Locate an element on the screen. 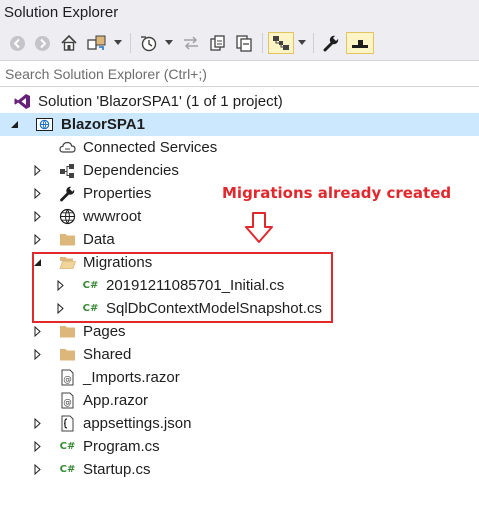 The image size is (479, 519). visual-studio-solution-icon is located at coordinates (22, 101).